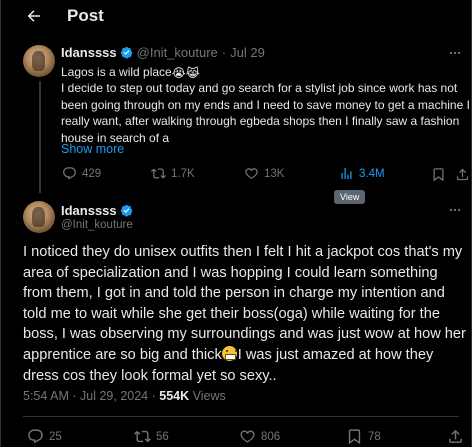 The image size is (472, 447). Describe the element at coordinates (130, 72) in the screenshot. I see `post-first-line: Lagos is a wild place😭😹` at that location.